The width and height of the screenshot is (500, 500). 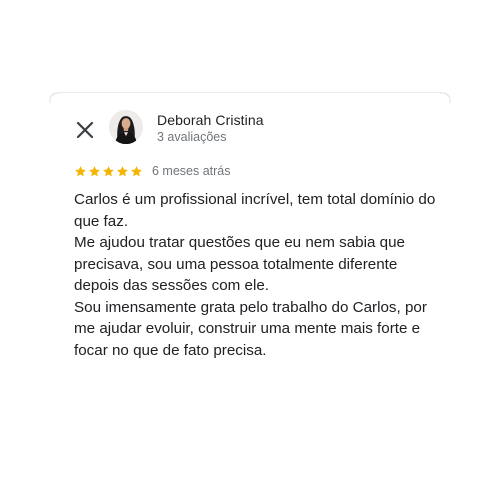 I want to click on close-button, so click(x=85, y=130).